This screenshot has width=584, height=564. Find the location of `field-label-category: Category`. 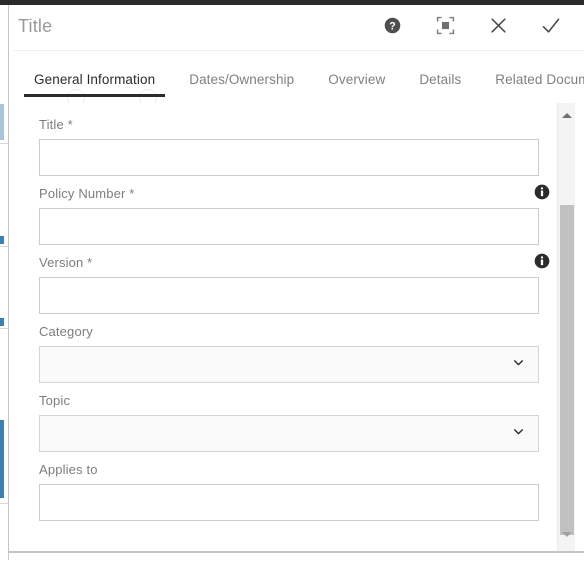

field-label-category: Category is located at coordinates (66, 331).